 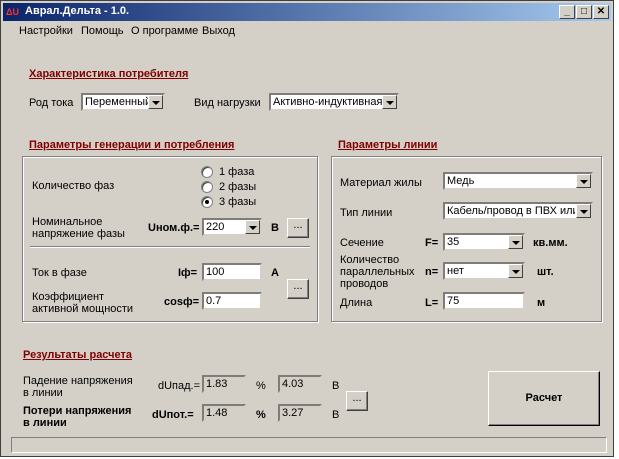 I want to click on phase-2-label: 2 фазы, so click(x=238, y=187).